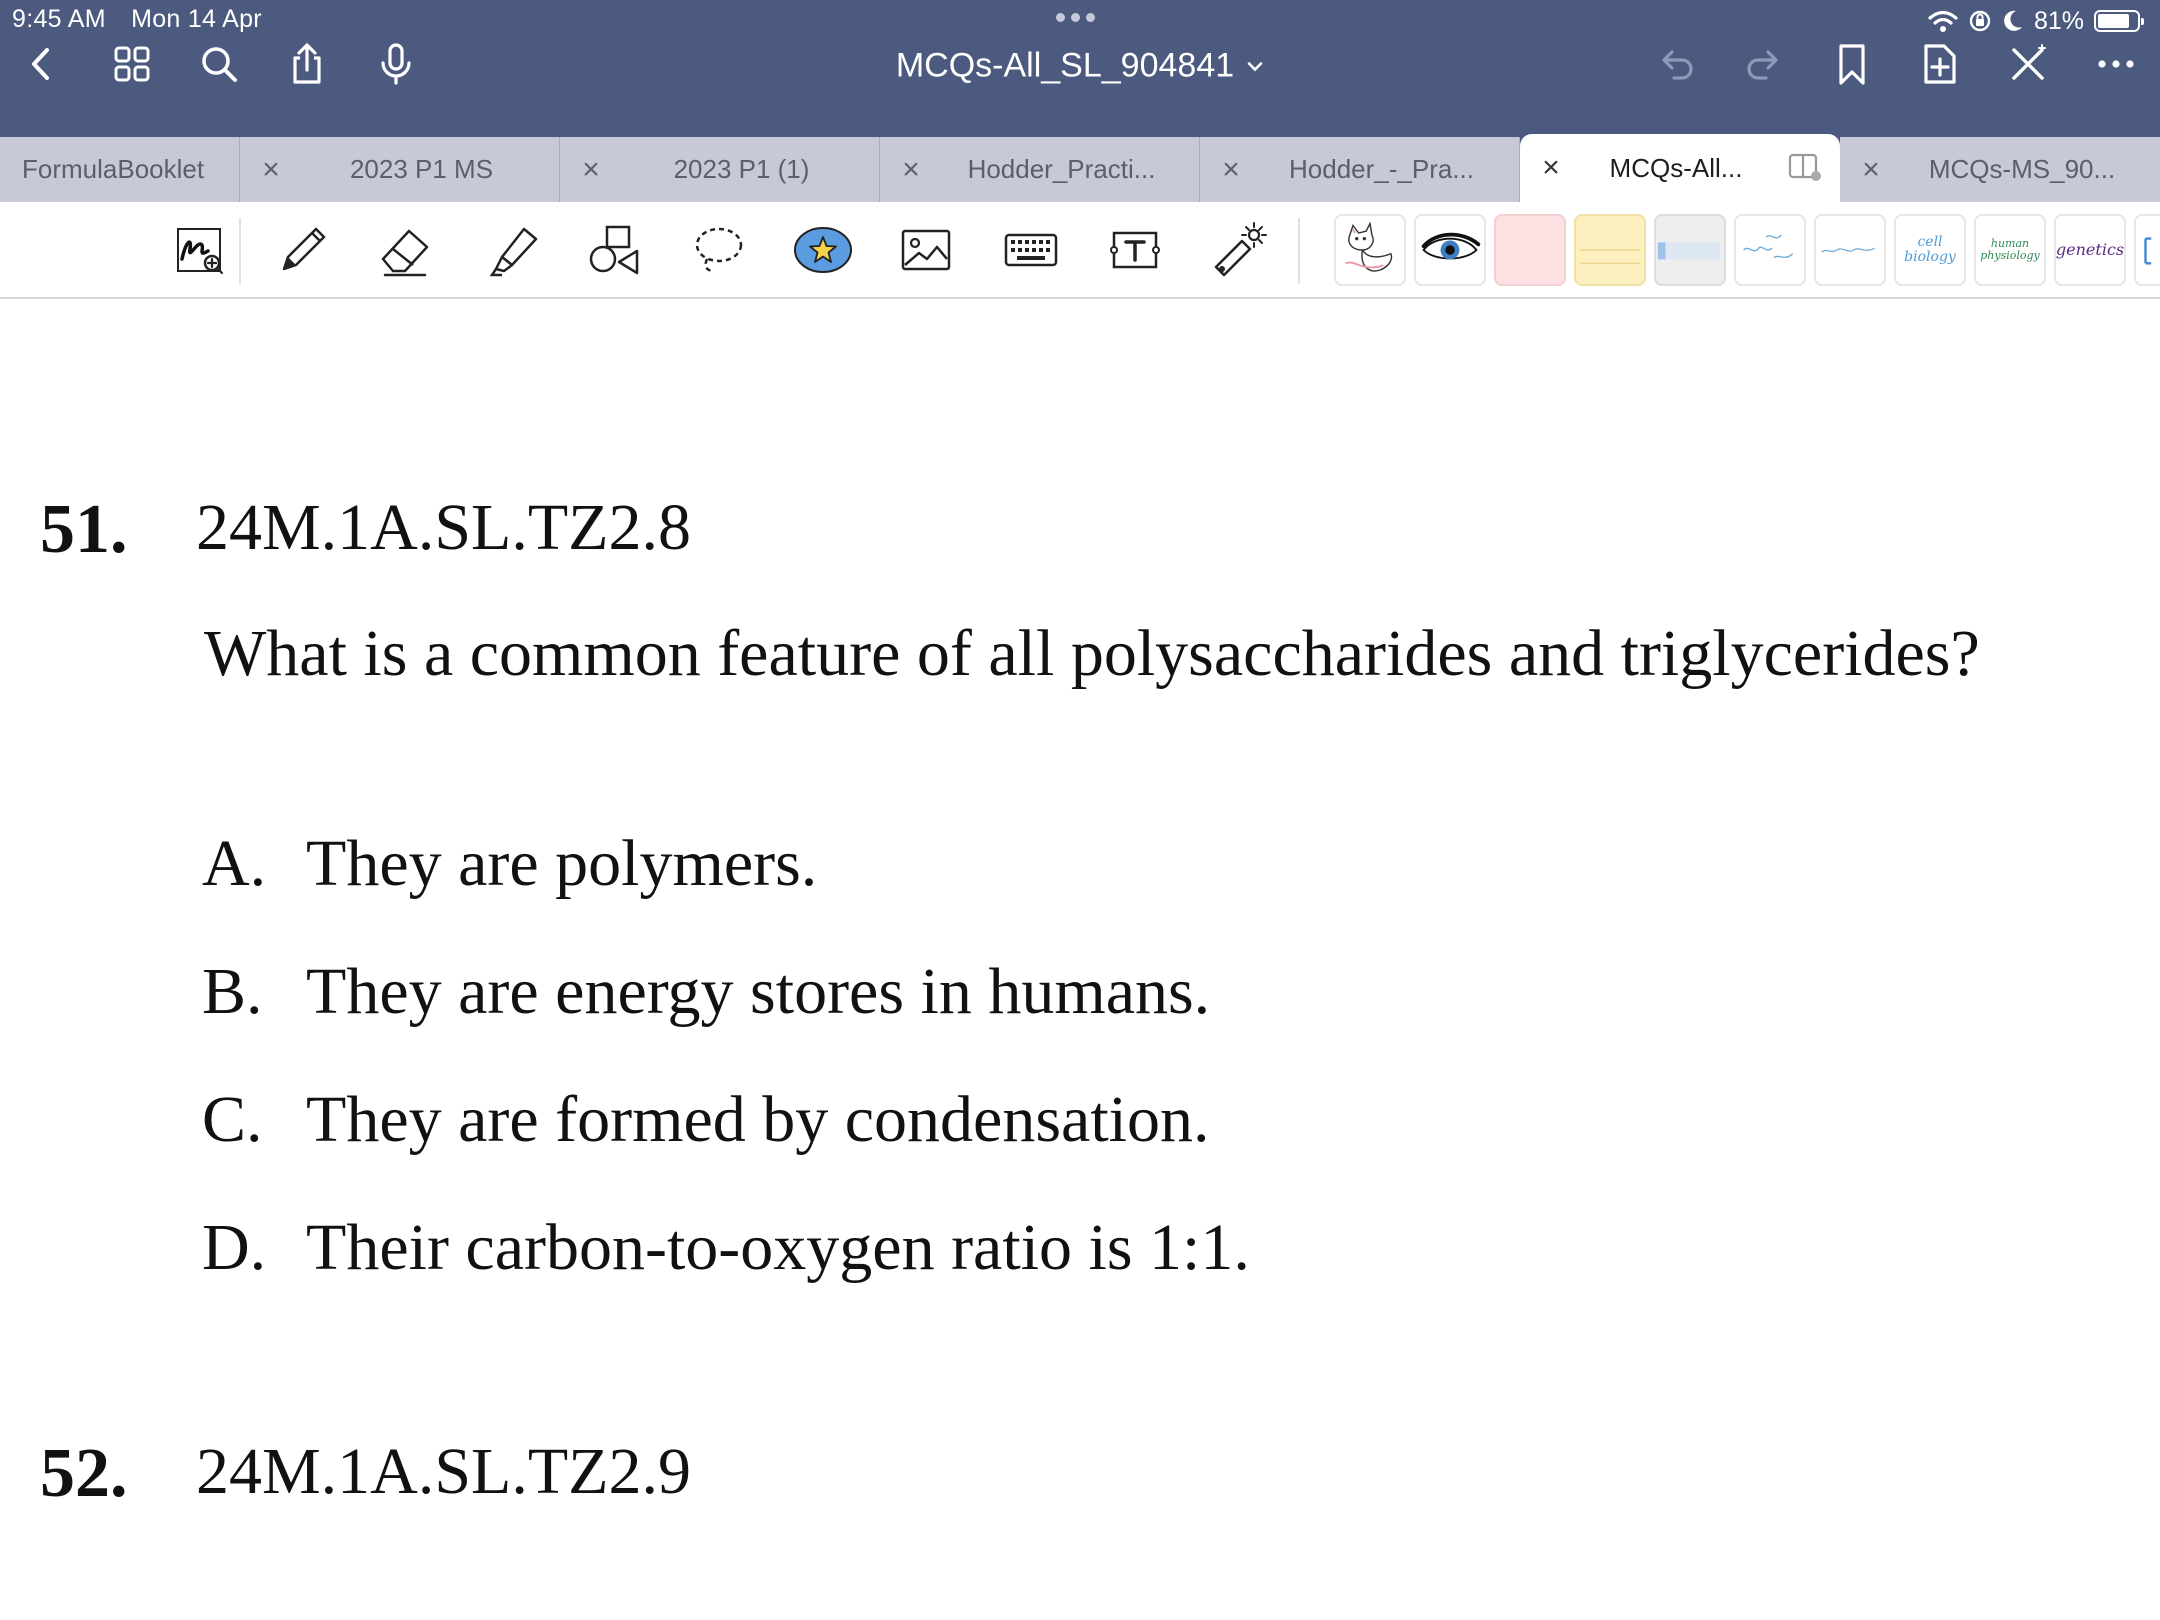 The height and width of the screenshot is (1620, 2160). I want to click on elements-star-icon, so click(823, 250).